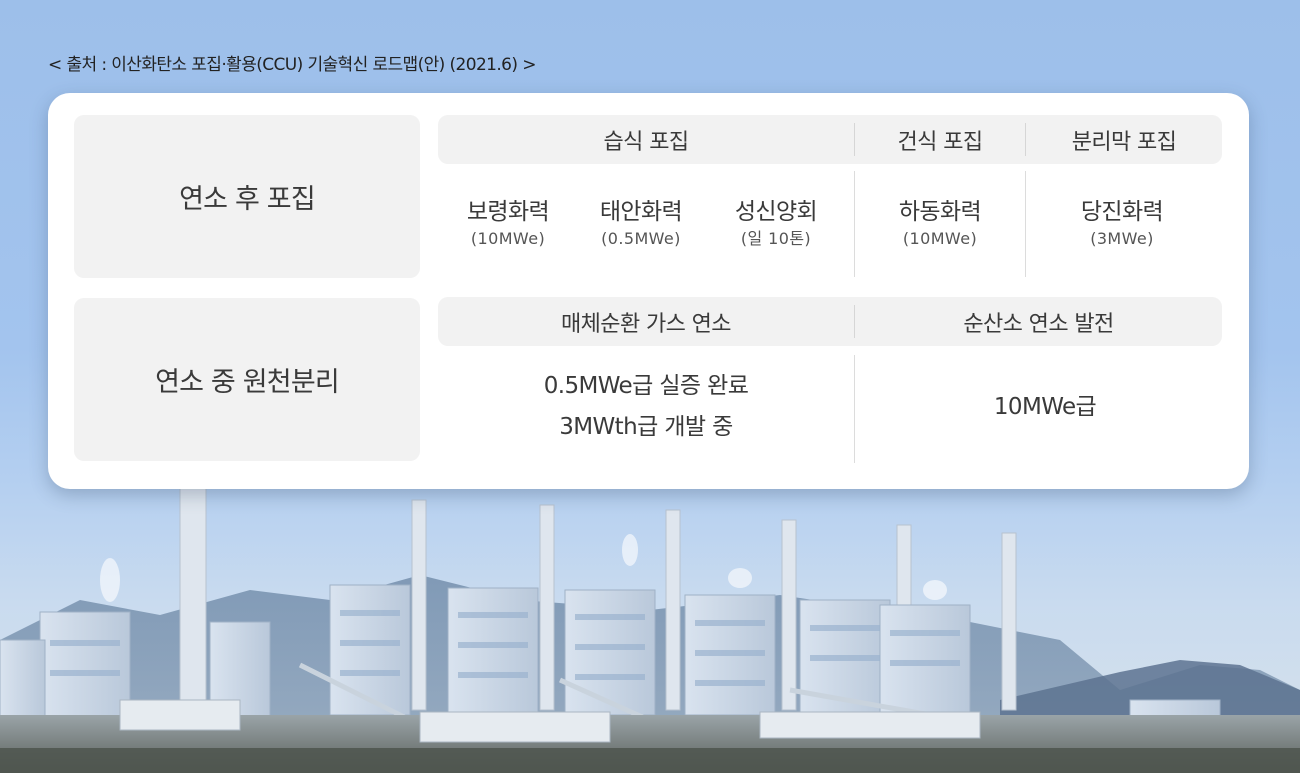  I want to click on header-oxyfuel: 순산소 연소 발전, so click(1038, 324).